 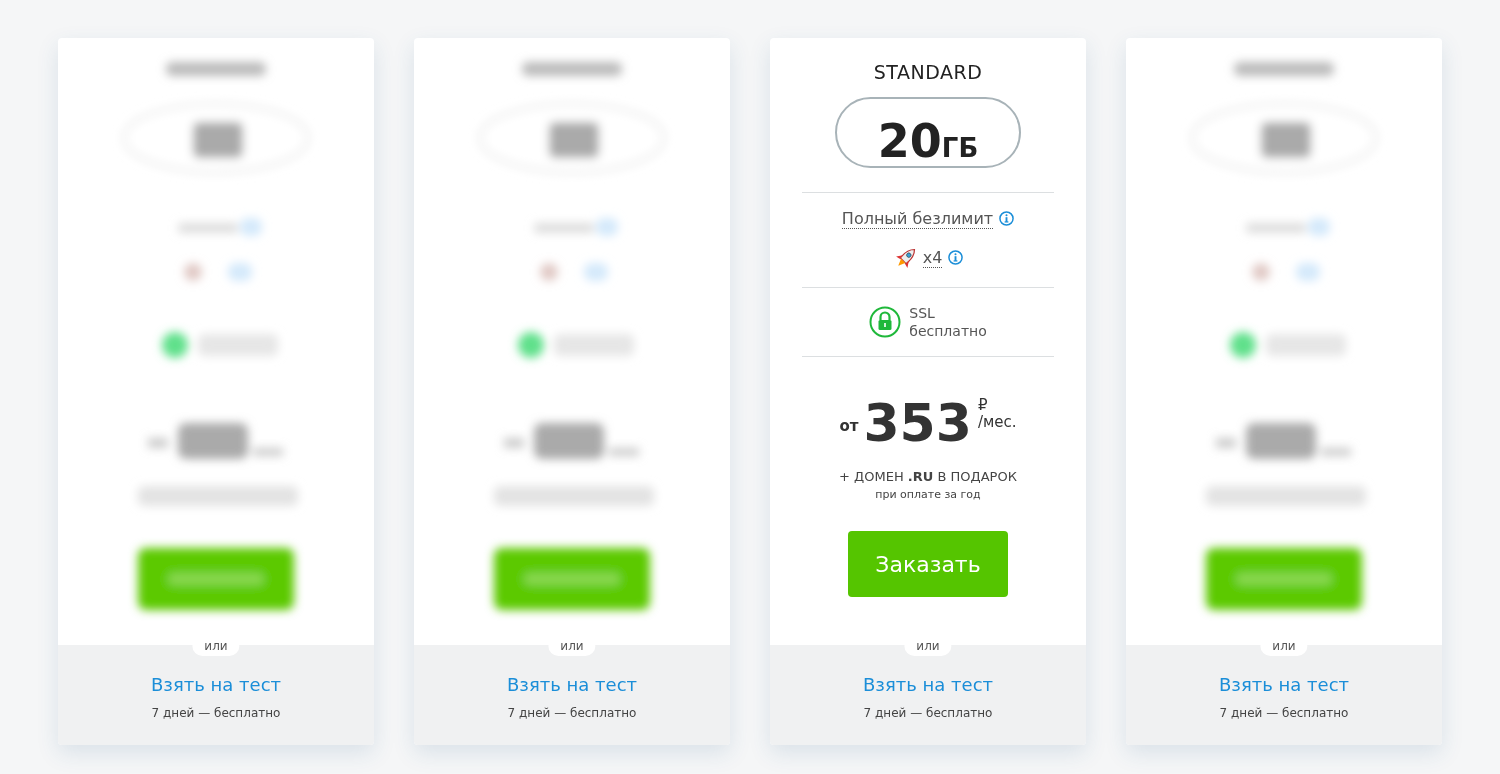 What do you see at coordinates (948, 331) in the screenshot?
I see `ssl-note: бесплатно` at bounding box center [948, 331].